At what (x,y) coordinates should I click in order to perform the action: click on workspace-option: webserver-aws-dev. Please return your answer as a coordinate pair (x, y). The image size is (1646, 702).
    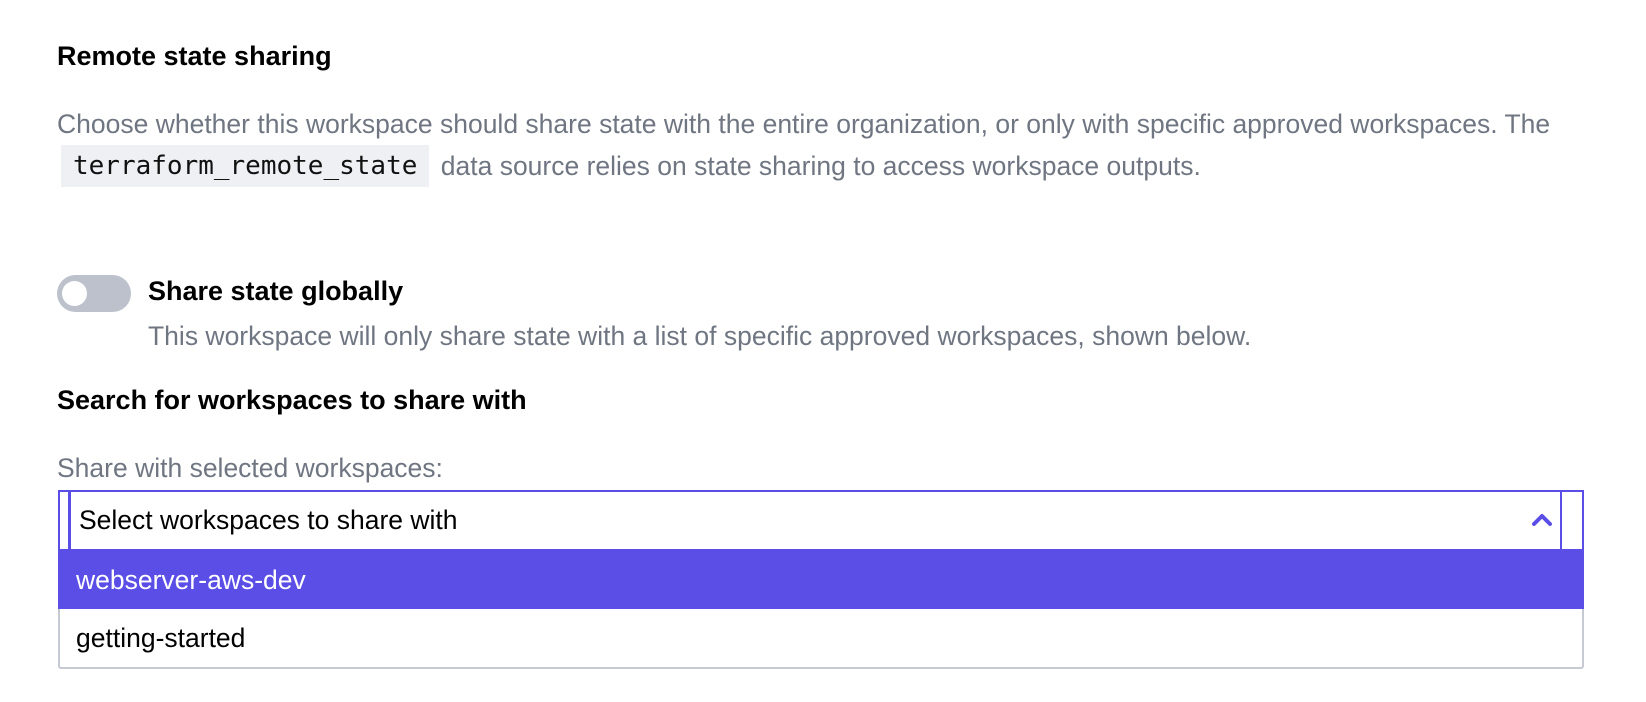
    Looking at the image, I should click on (821, 580).